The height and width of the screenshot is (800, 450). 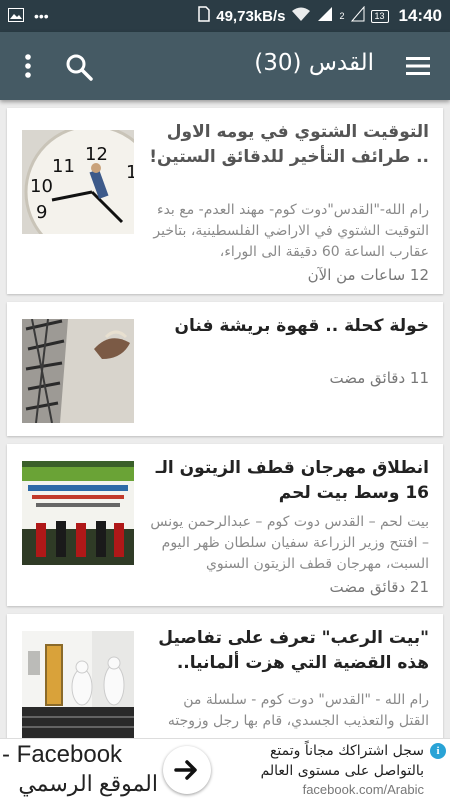 I want to click on image-notification-icon, so click(x=16, y=16).